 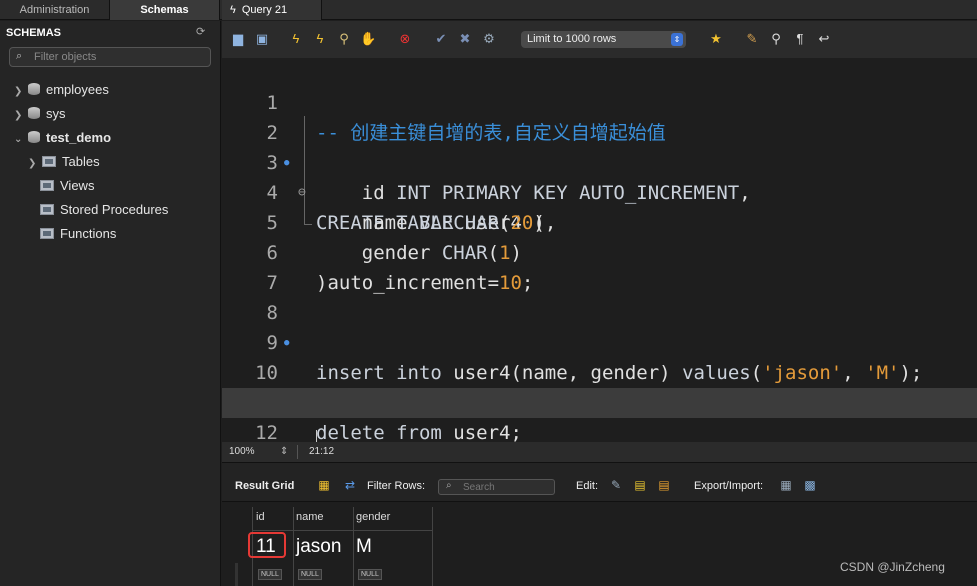 I want to click on save-icon: ▣, so click(x=262, y=39).